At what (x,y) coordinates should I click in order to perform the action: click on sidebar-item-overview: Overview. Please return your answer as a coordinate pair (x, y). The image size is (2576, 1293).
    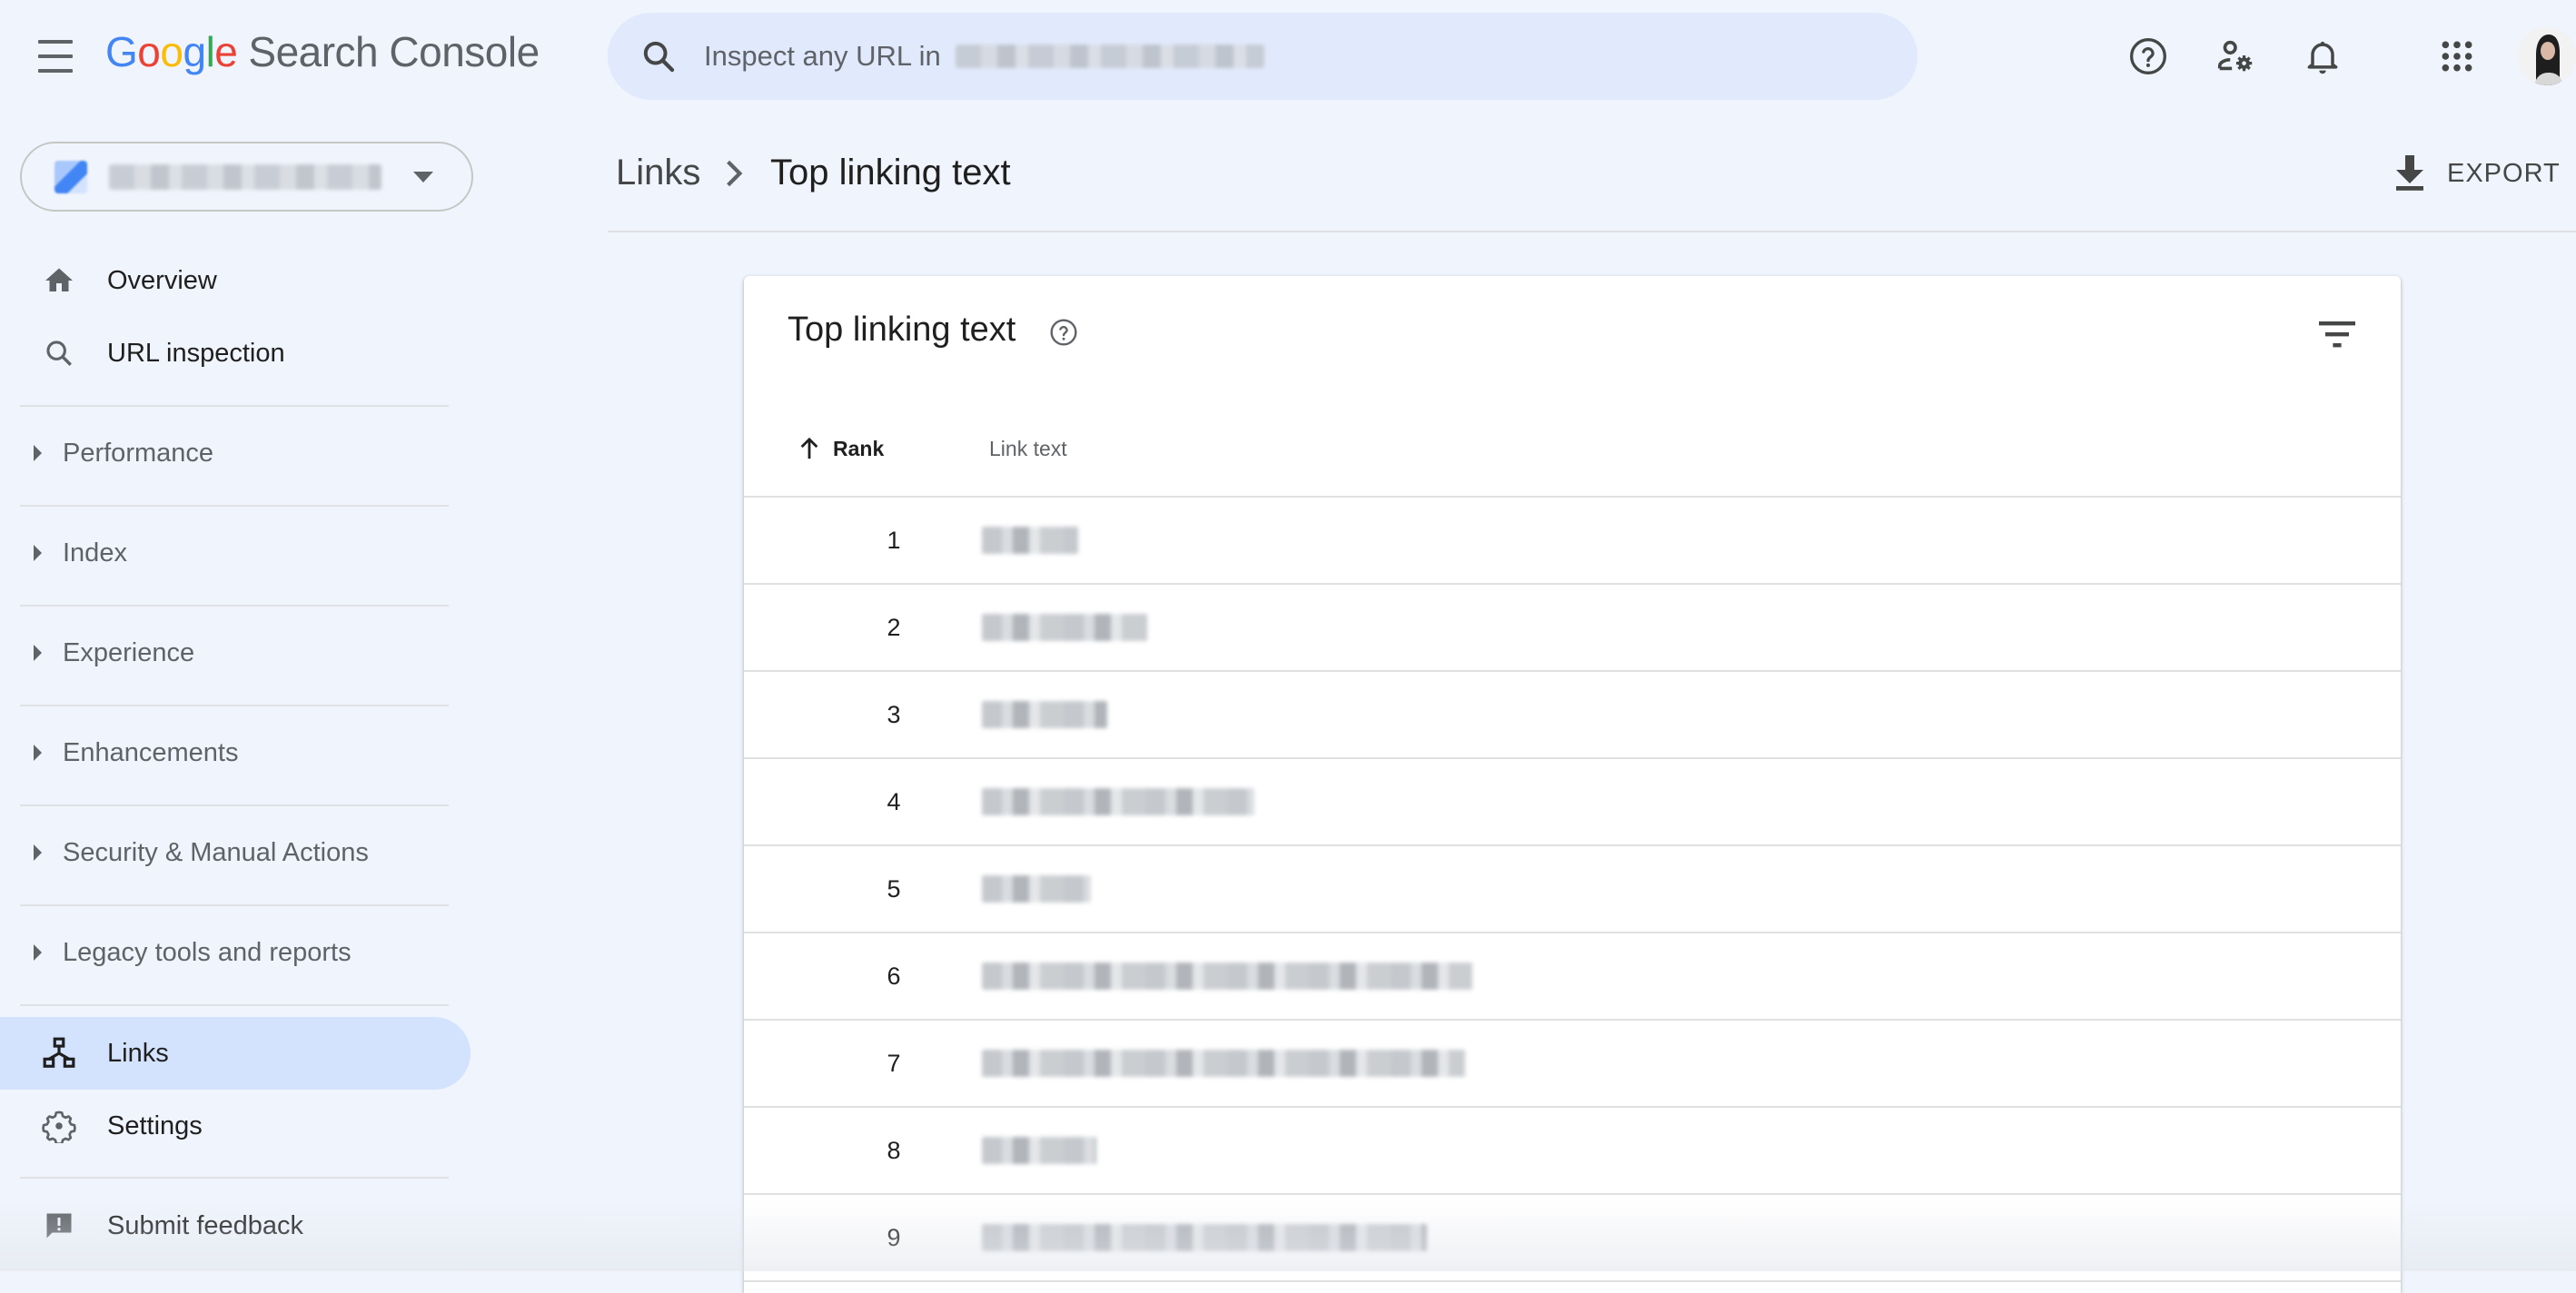
    Looking at the image, I should click on (236, 280).